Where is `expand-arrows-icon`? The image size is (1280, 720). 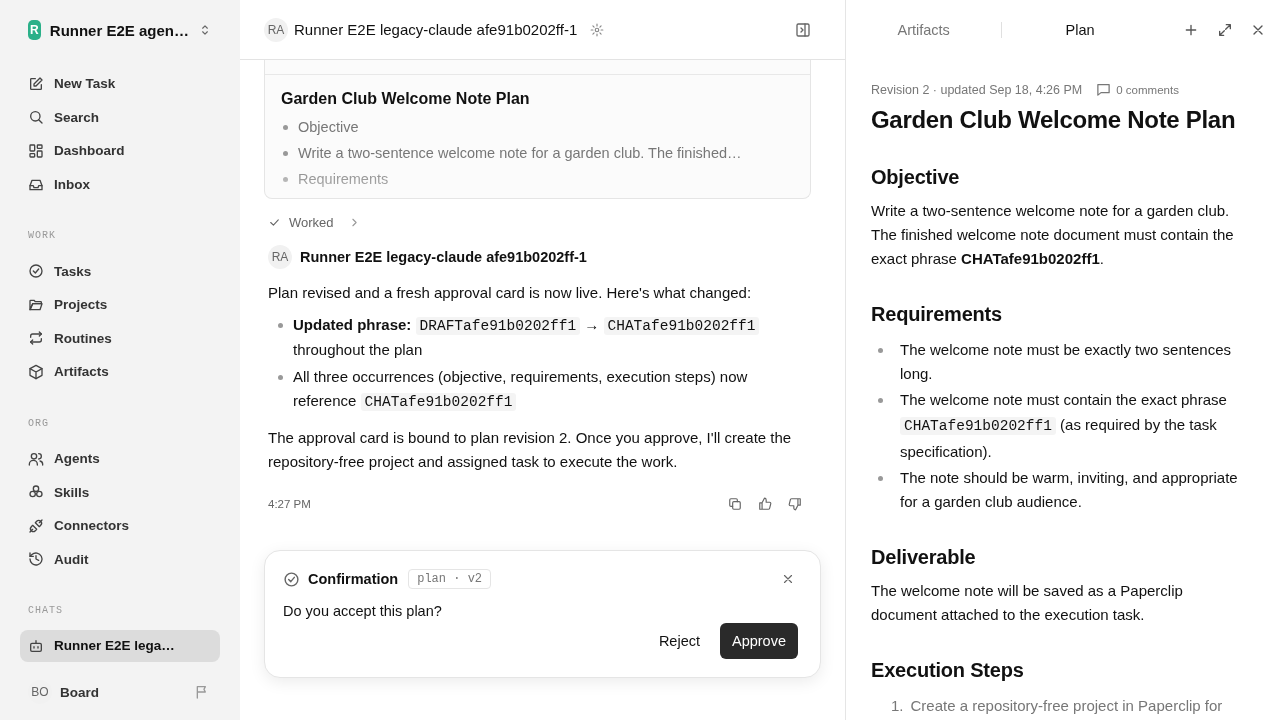 expand-arrows-icon is located at coordinates (1224, 30).